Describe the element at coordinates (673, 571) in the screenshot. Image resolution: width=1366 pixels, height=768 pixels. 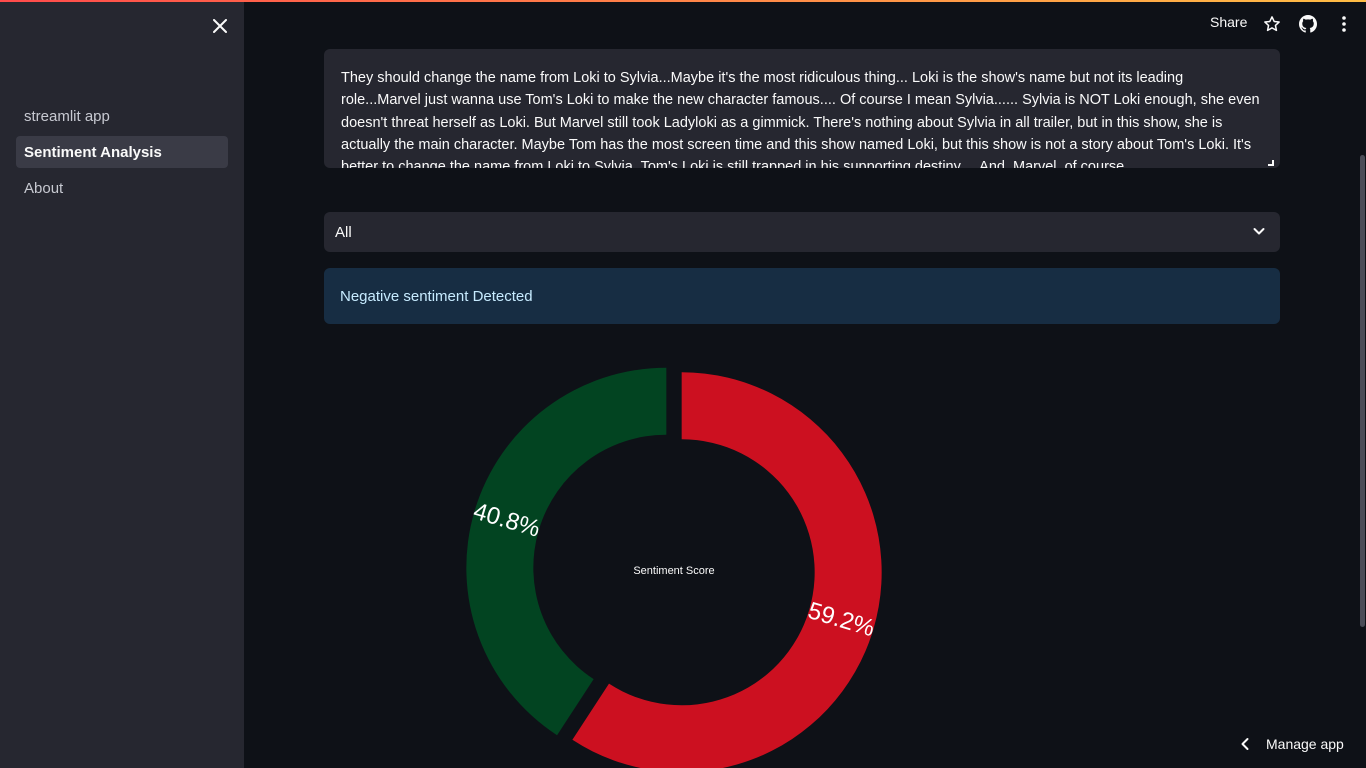
I see `chart-center-label: Sentiment Score` at that location.